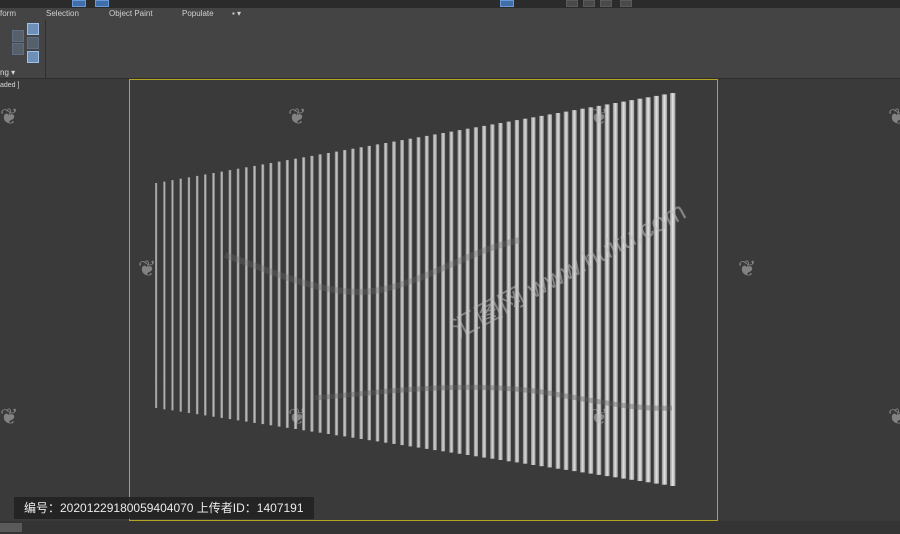 The height and width of the screenshot is (534, 900). Describe the element at coordinates (11, 527) in the screenshot. I see `scrollbar-thumb` at that location.